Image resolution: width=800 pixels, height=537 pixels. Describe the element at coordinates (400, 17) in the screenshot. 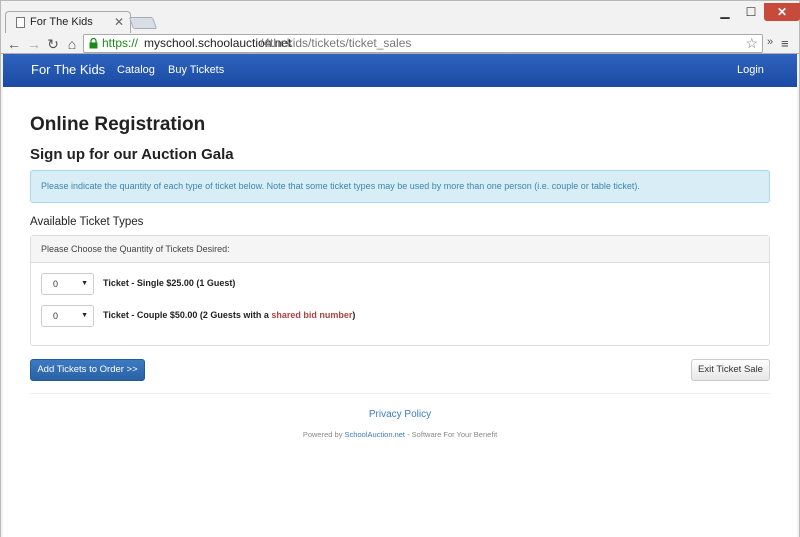

I see `tab-strip: For The Kids ✕ ▁ ☐ ✕` at that location.